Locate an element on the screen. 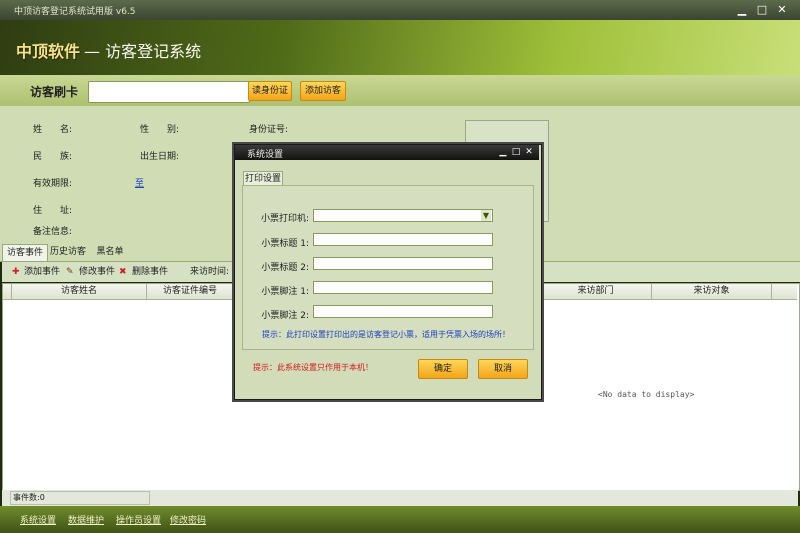  ticket-footer-2-input is located at coordinates (403, 311).